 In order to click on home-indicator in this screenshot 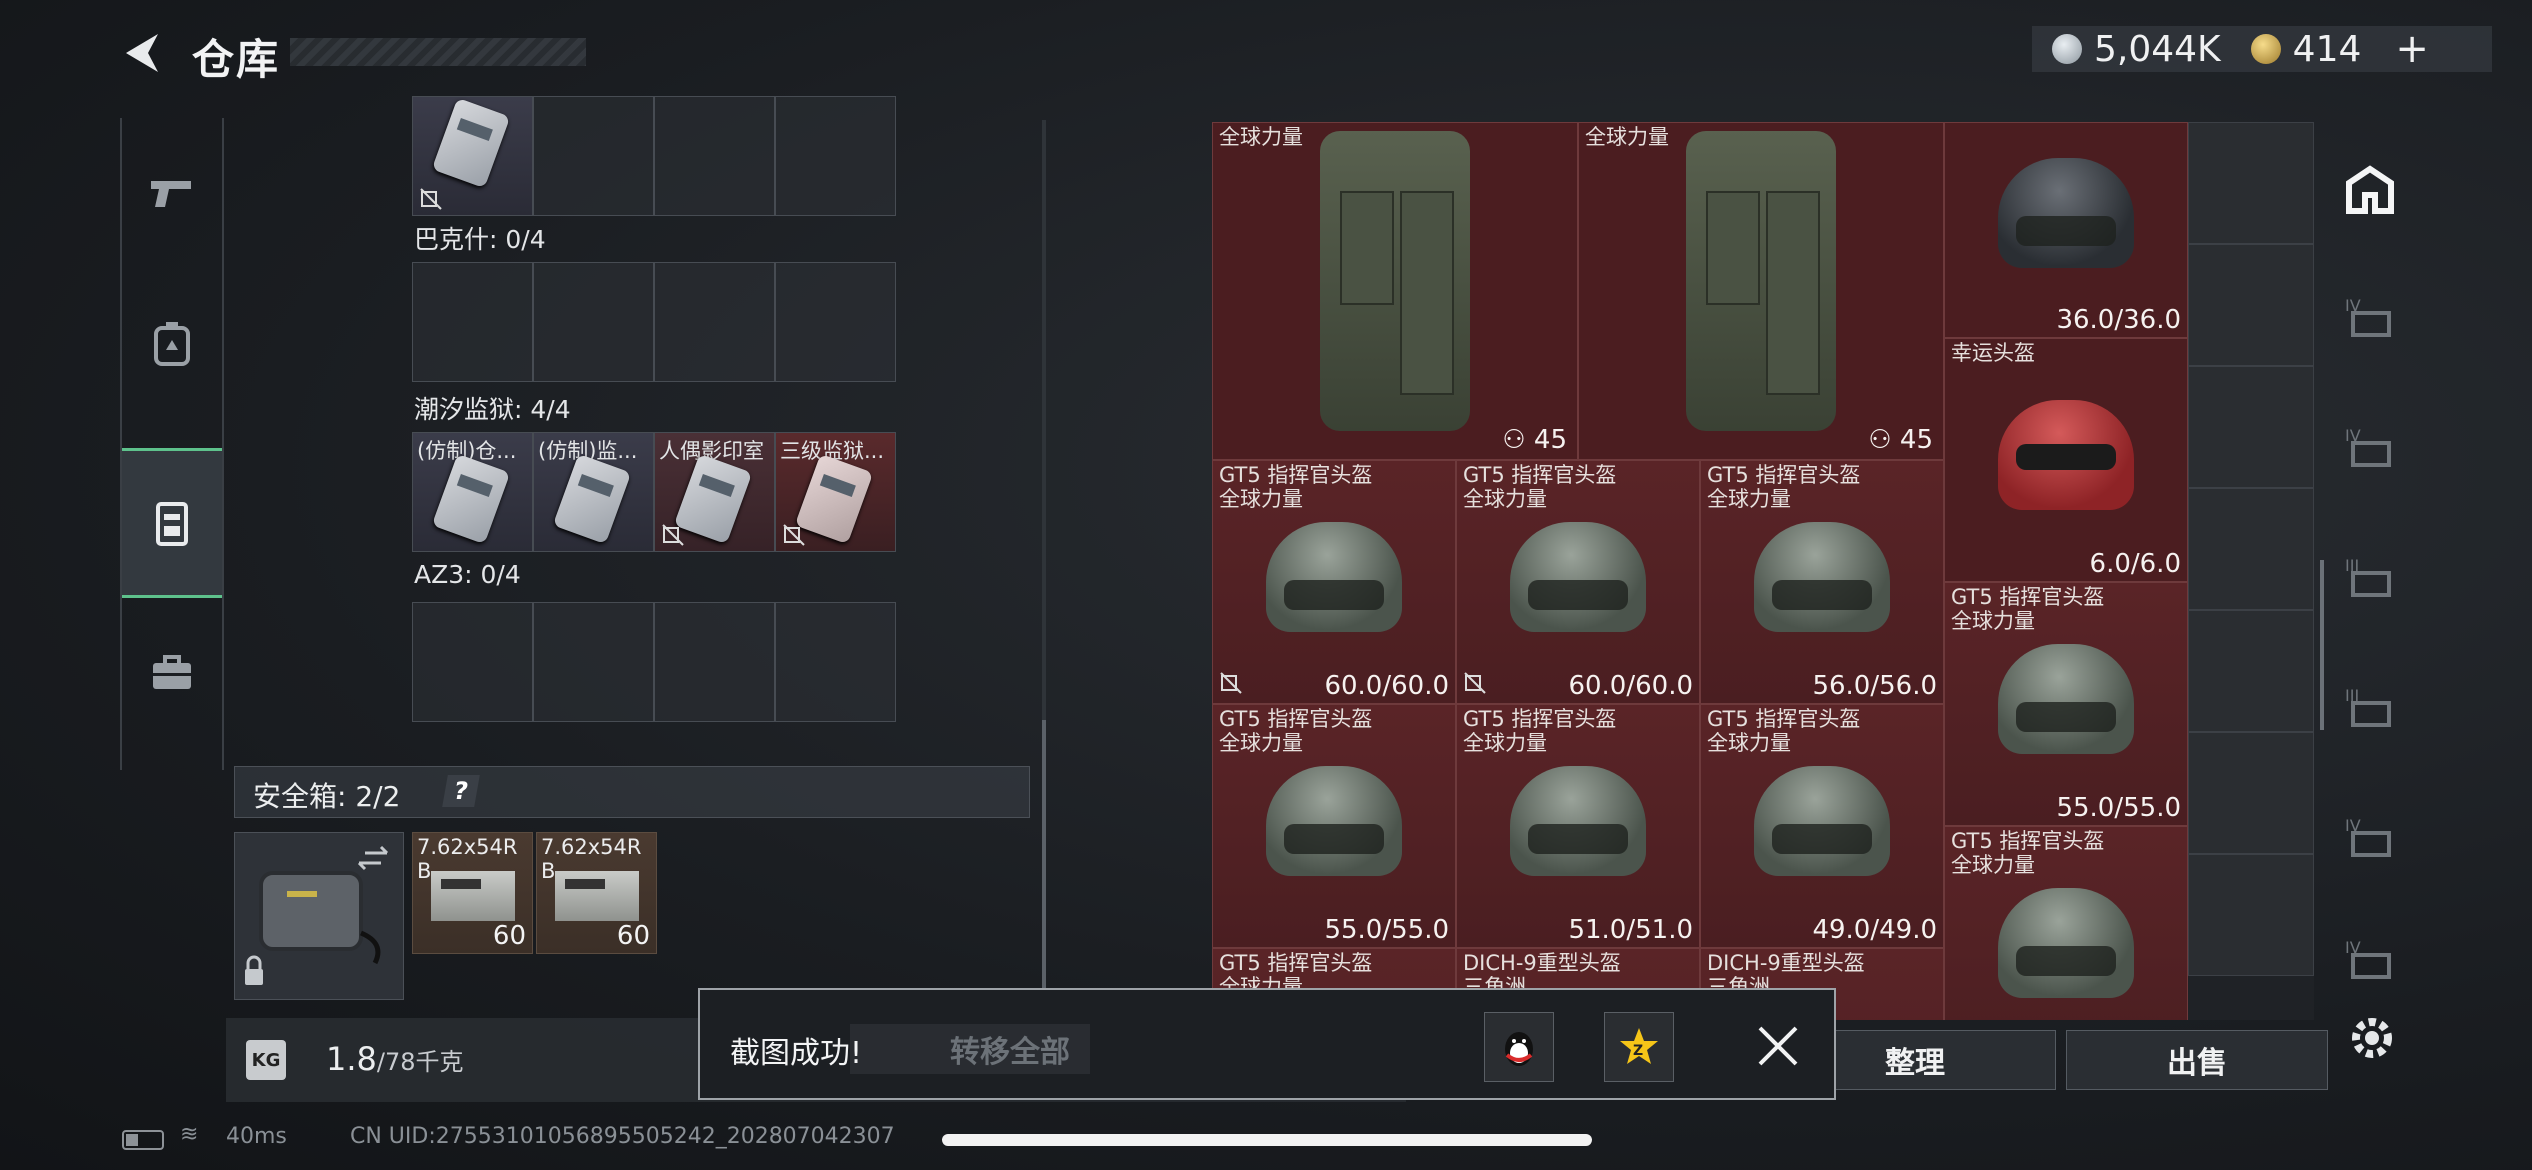, I will do `click(1267, 1140)`.